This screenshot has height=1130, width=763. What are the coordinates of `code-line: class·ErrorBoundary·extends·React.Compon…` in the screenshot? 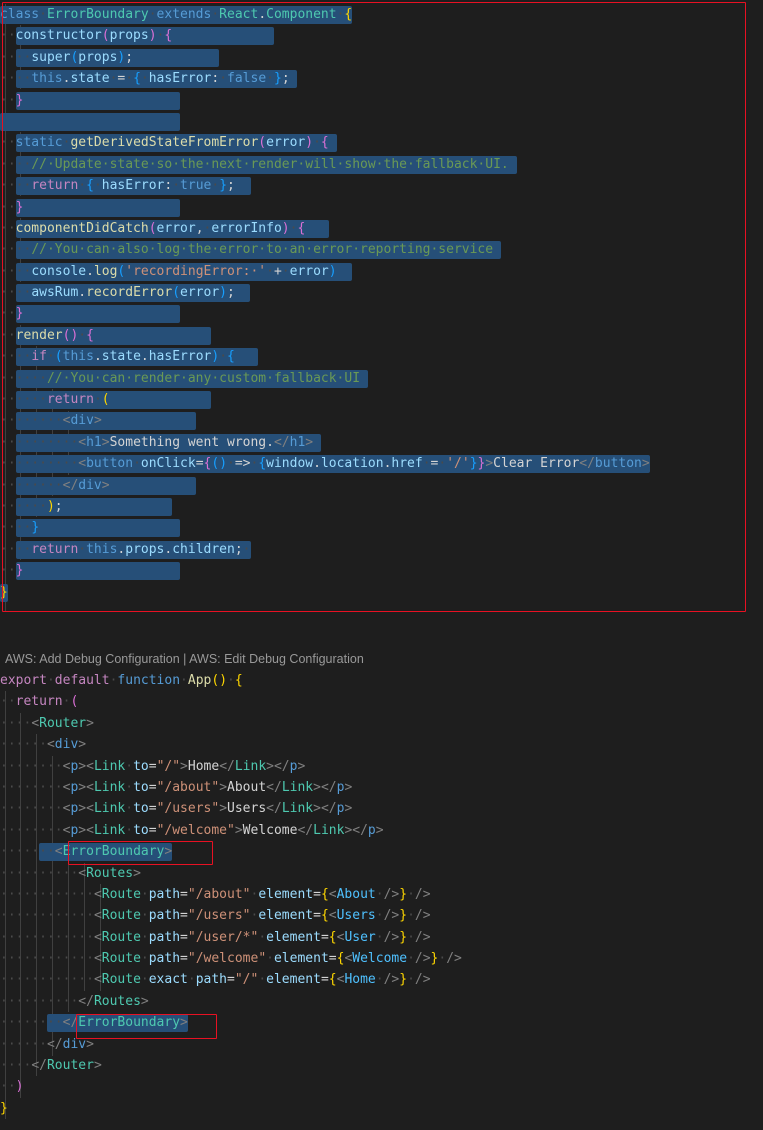 It's located at (381, 14).